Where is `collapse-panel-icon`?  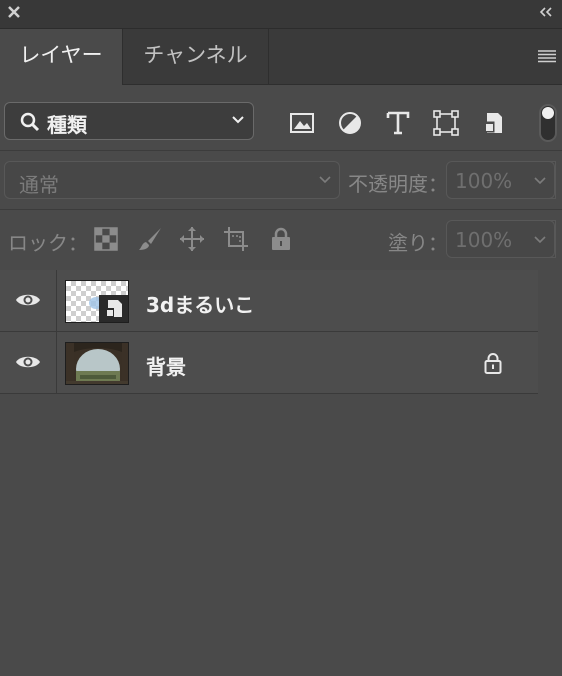 collapse-panel-icon is located at coordinates (546, 12).